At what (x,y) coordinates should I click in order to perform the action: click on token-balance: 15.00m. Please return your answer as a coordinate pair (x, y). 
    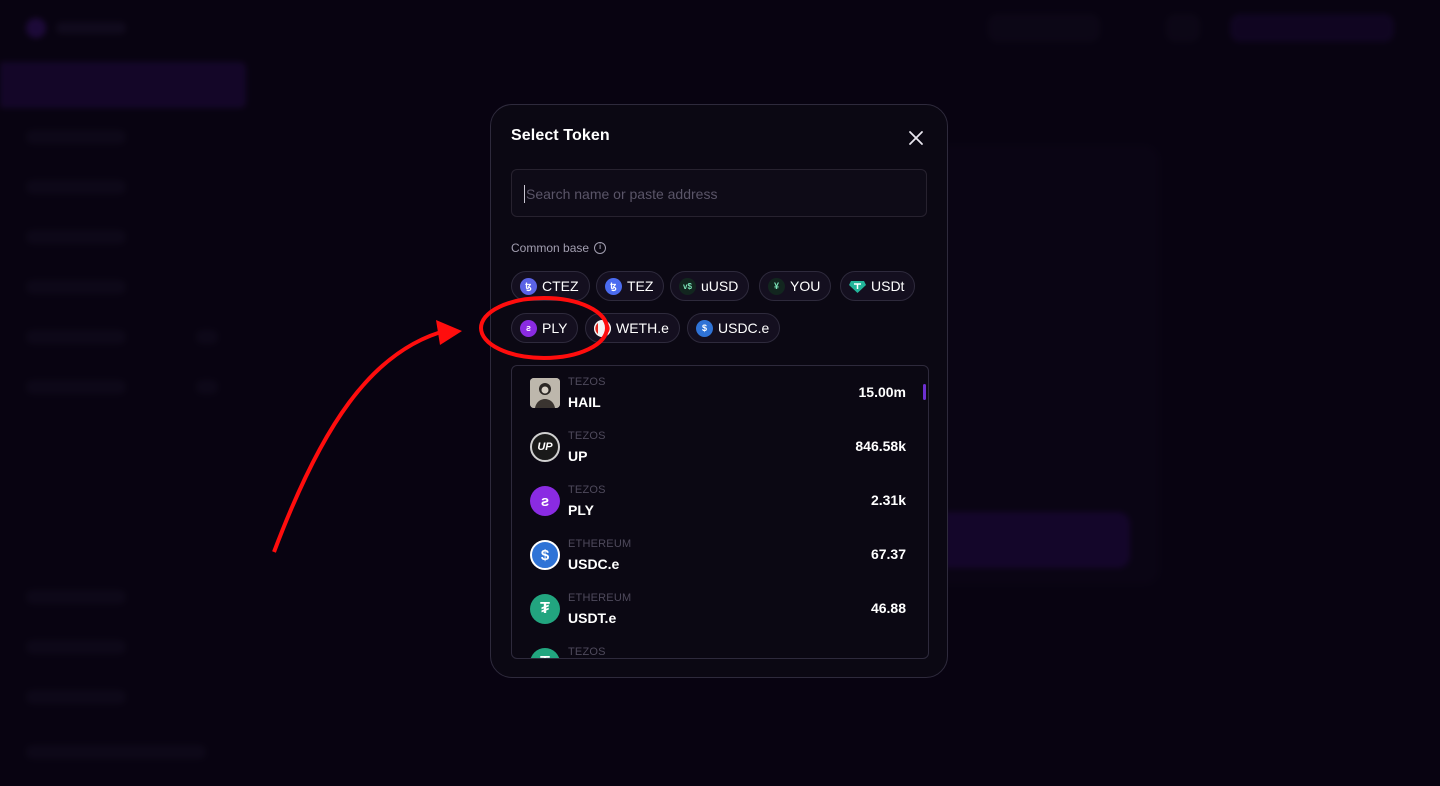
    Looking at the image, I should click on (882, 392).